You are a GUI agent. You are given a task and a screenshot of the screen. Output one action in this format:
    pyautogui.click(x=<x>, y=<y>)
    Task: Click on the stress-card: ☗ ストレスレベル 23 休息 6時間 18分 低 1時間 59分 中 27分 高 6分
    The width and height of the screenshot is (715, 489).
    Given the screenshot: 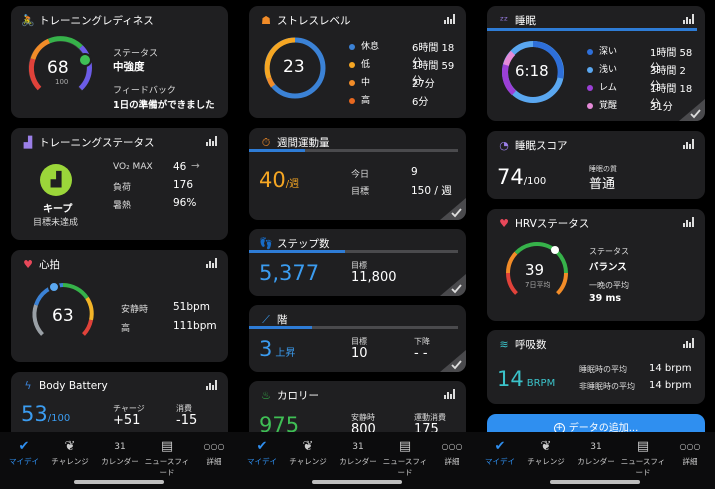 What is the action you would take?
    pyautogui.click(x=357, y=62)
    